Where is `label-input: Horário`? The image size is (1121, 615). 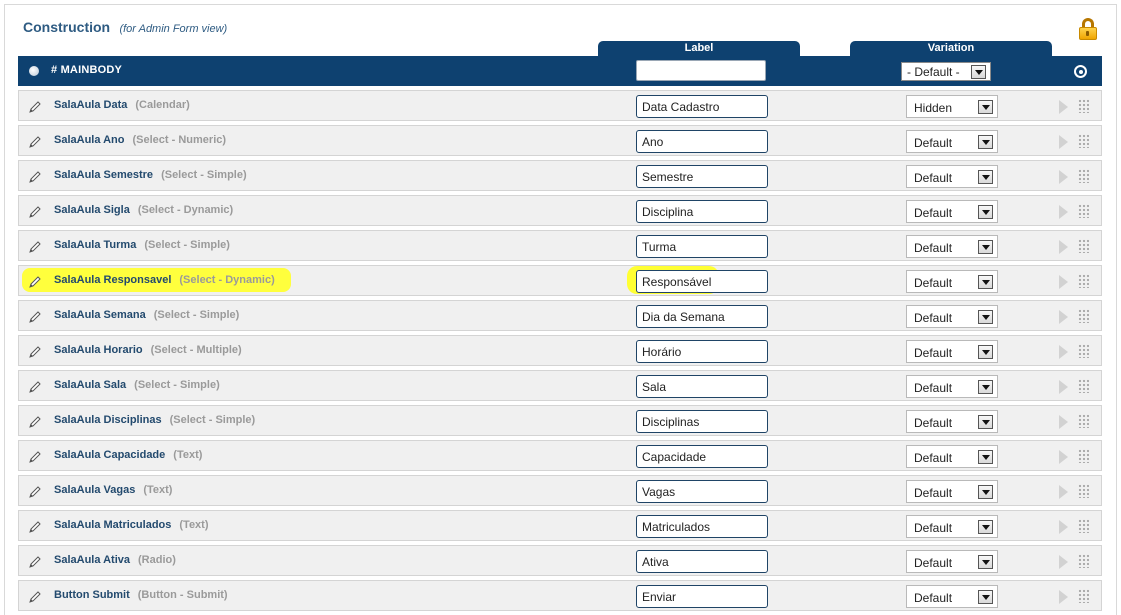
label-input: Horário is located at coordinates (702, 351).